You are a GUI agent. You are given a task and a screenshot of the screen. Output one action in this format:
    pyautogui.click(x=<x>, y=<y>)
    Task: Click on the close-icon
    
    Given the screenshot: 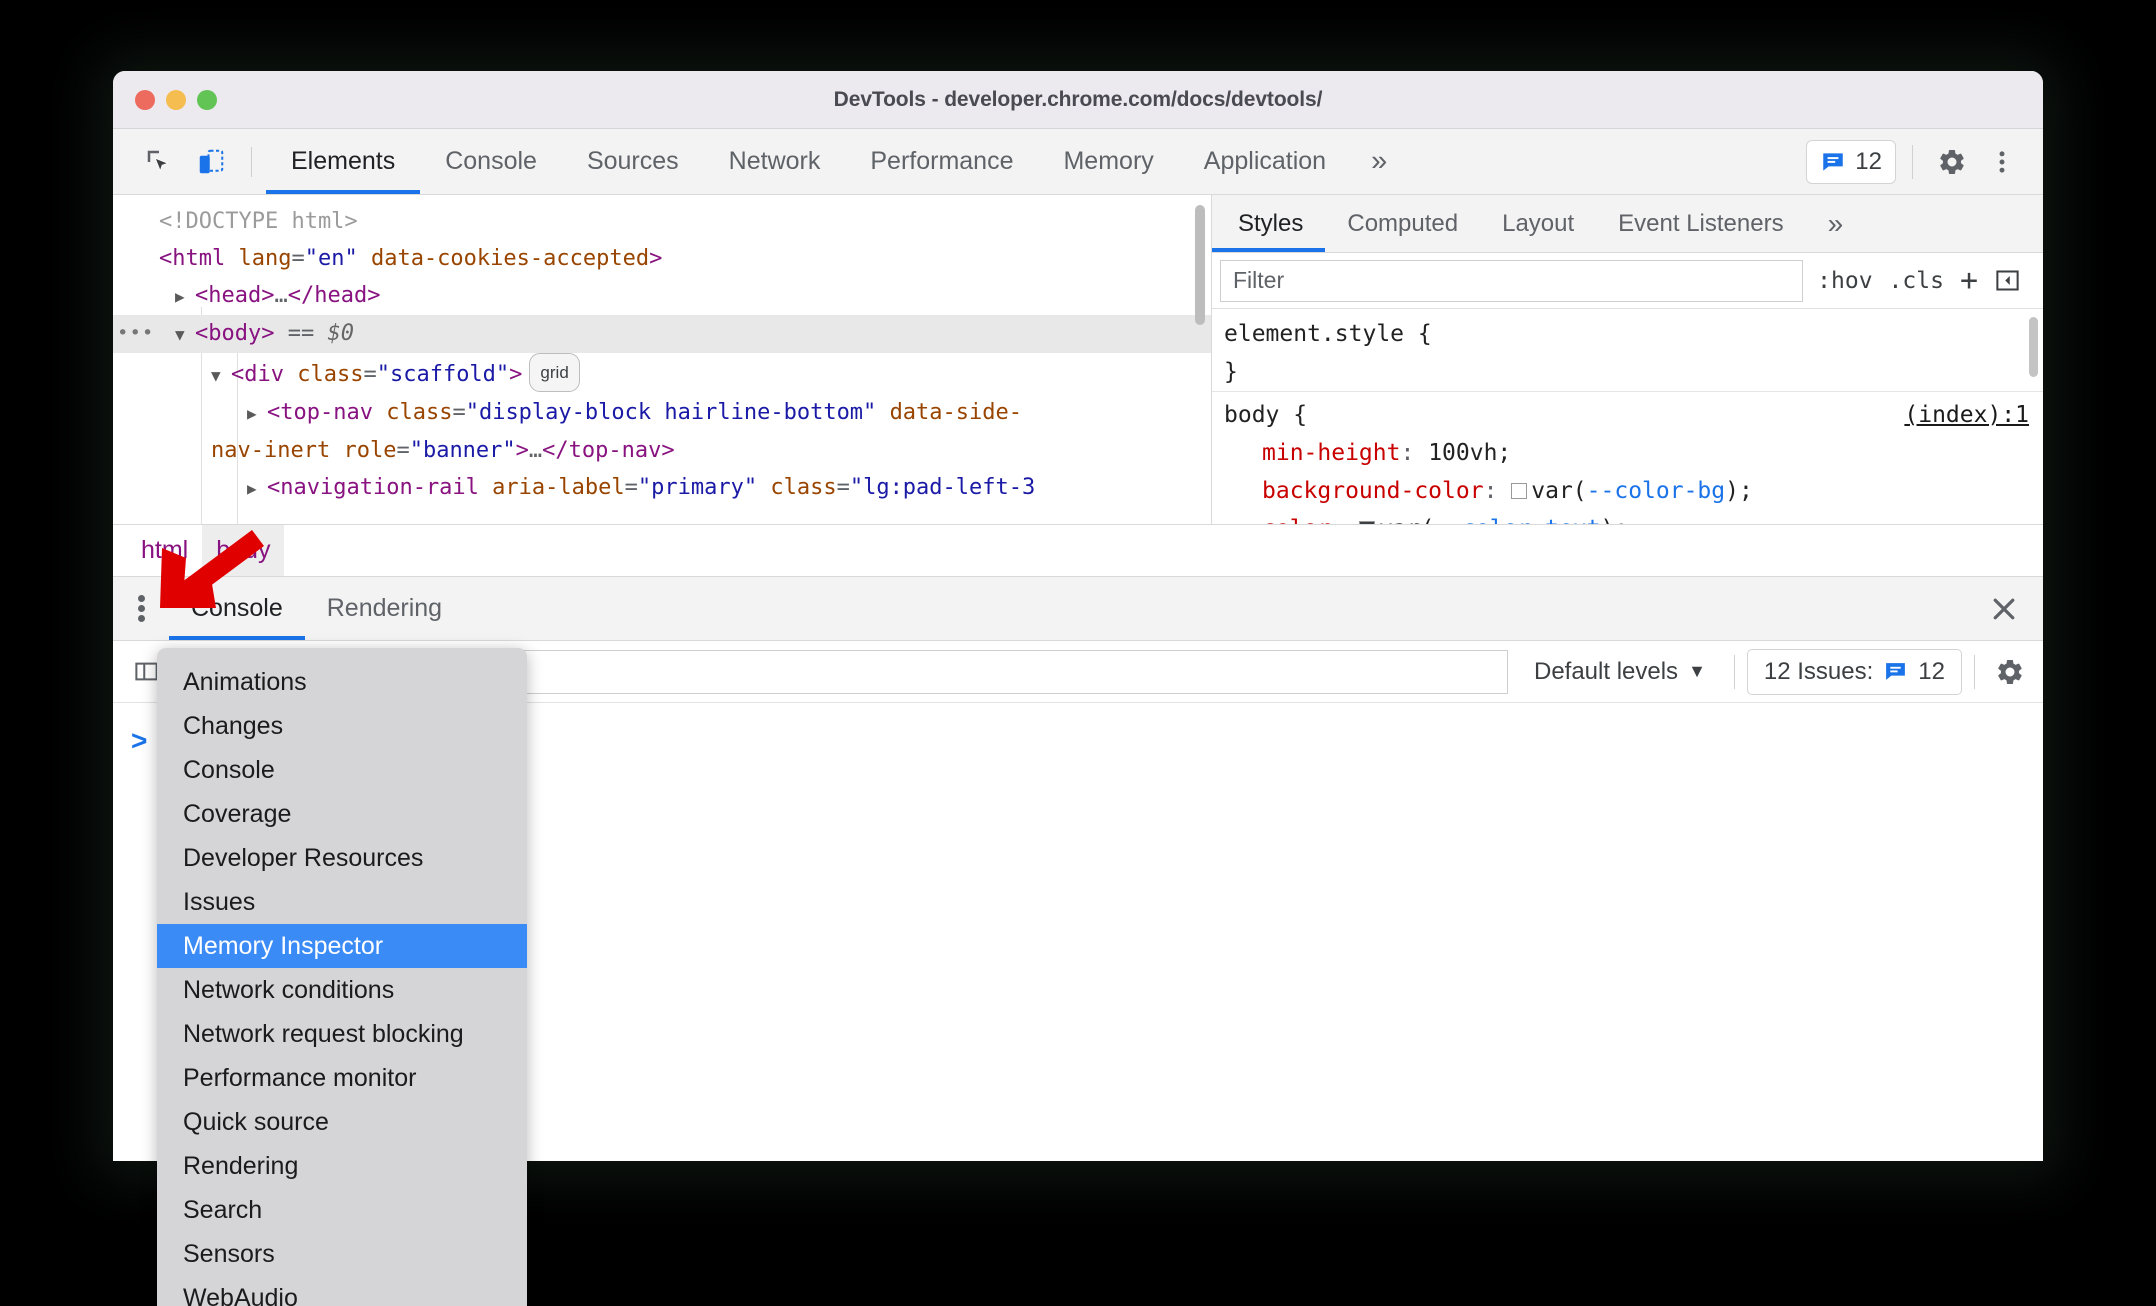 What is the action you would take?
    pyautogui.click(x=2011, y=608)
    